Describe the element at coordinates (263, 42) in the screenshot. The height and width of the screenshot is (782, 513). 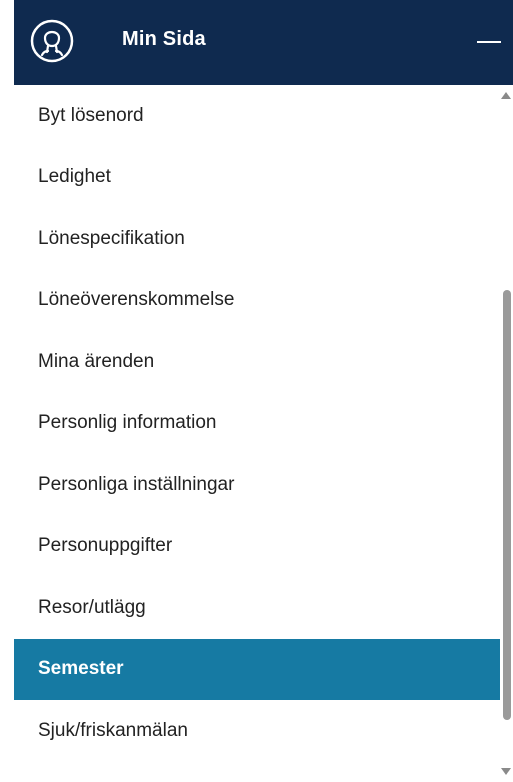
I see `menu-header: Min Sida` at that location.